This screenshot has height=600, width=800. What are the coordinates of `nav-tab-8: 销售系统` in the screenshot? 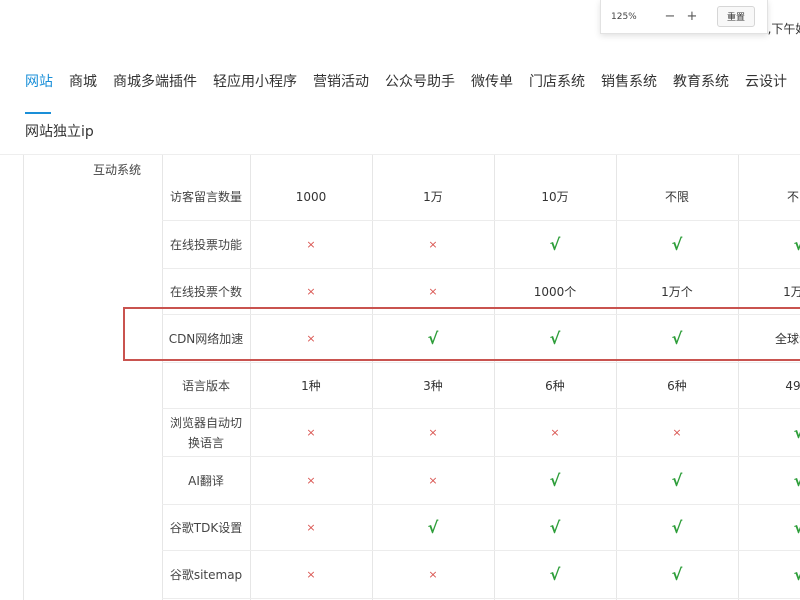 It's located at (629, 81).